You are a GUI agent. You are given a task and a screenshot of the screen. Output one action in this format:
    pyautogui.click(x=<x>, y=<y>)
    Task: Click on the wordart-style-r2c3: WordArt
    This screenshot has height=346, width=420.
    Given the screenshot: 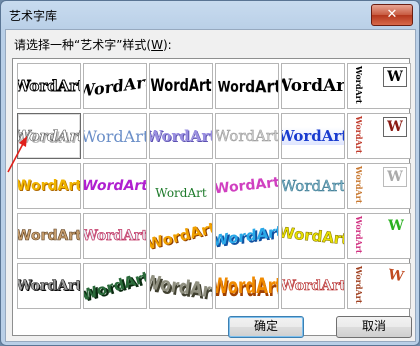 What is the action you would take?
    pyautogui.click(x=247, y=186)
    